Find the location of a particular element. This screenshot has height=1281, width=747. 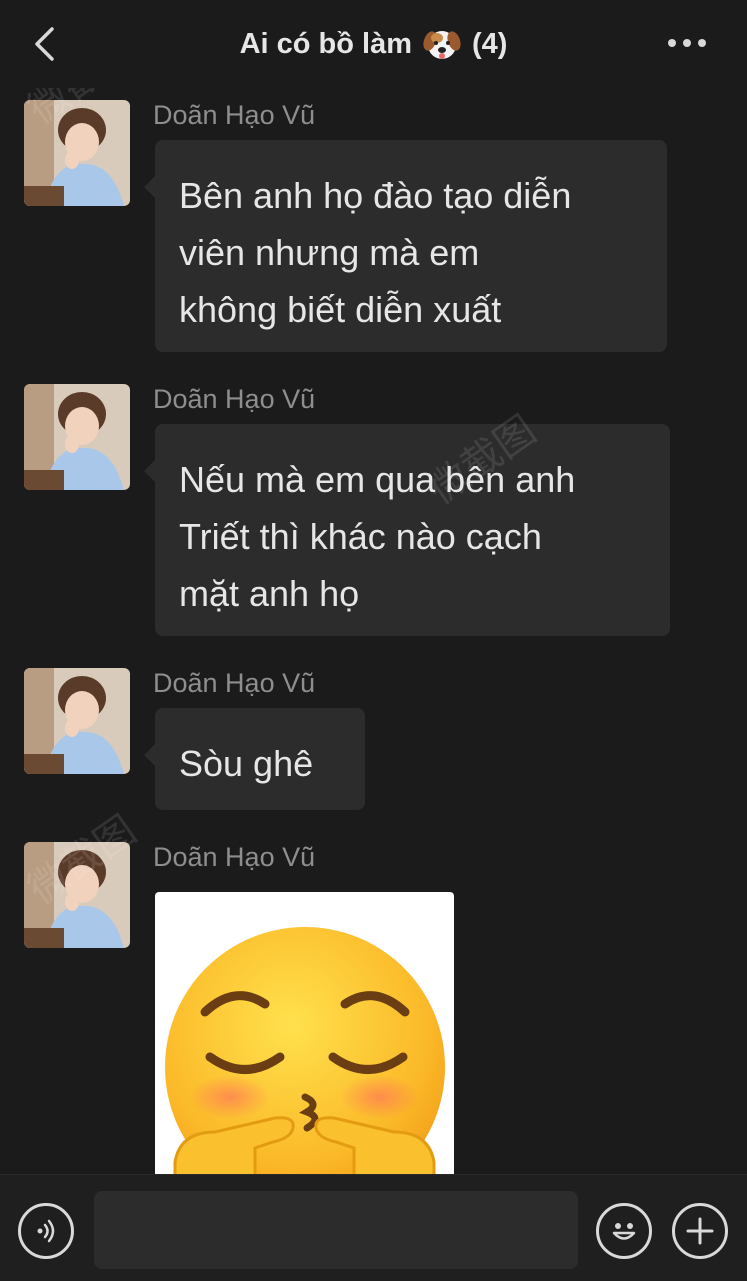

message-line: viên nhưng mà em is located at coordinates (329, 252).